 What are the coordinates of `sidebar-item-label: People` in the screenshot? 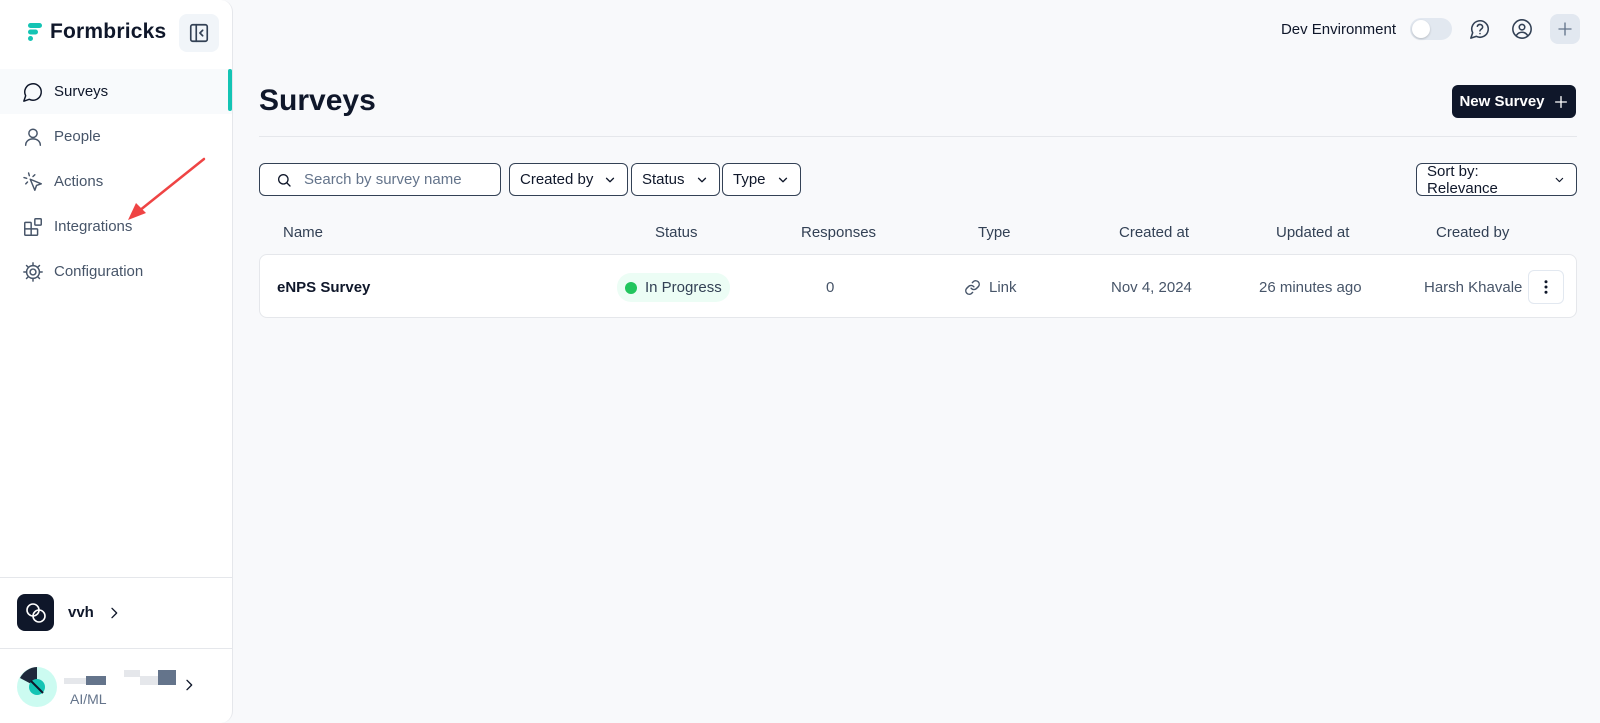 It's located at (77, 136).